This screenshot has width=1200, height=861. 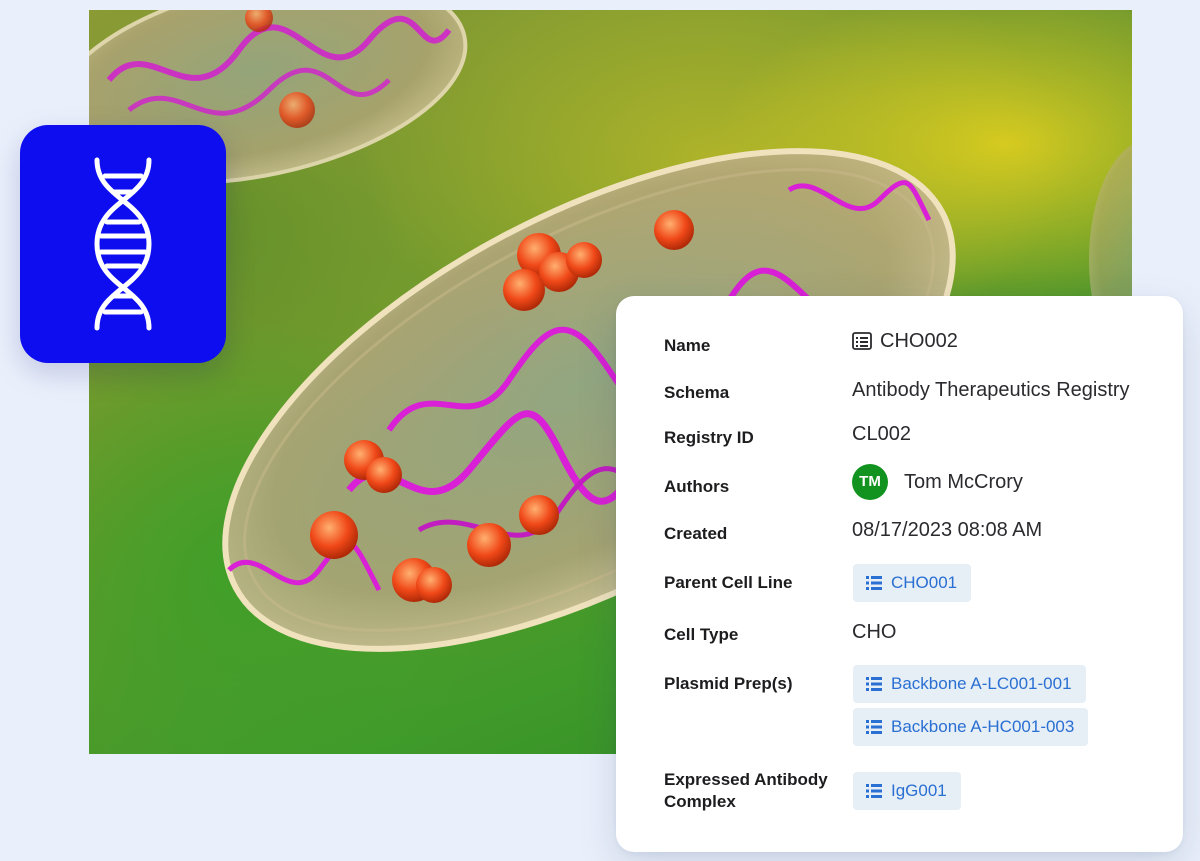 I want to click on author-name: Tom McCrory, so click(x=963, y=482).